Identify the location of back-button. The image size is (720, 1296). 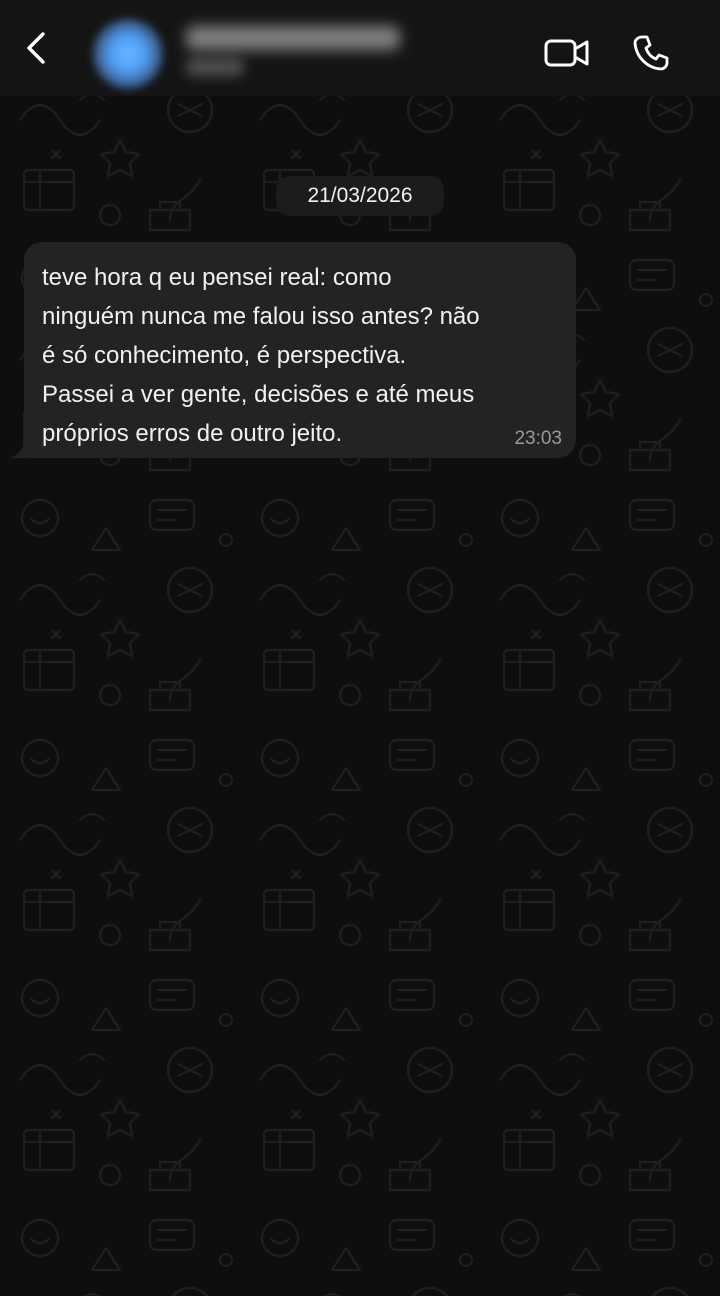
(36, 48).